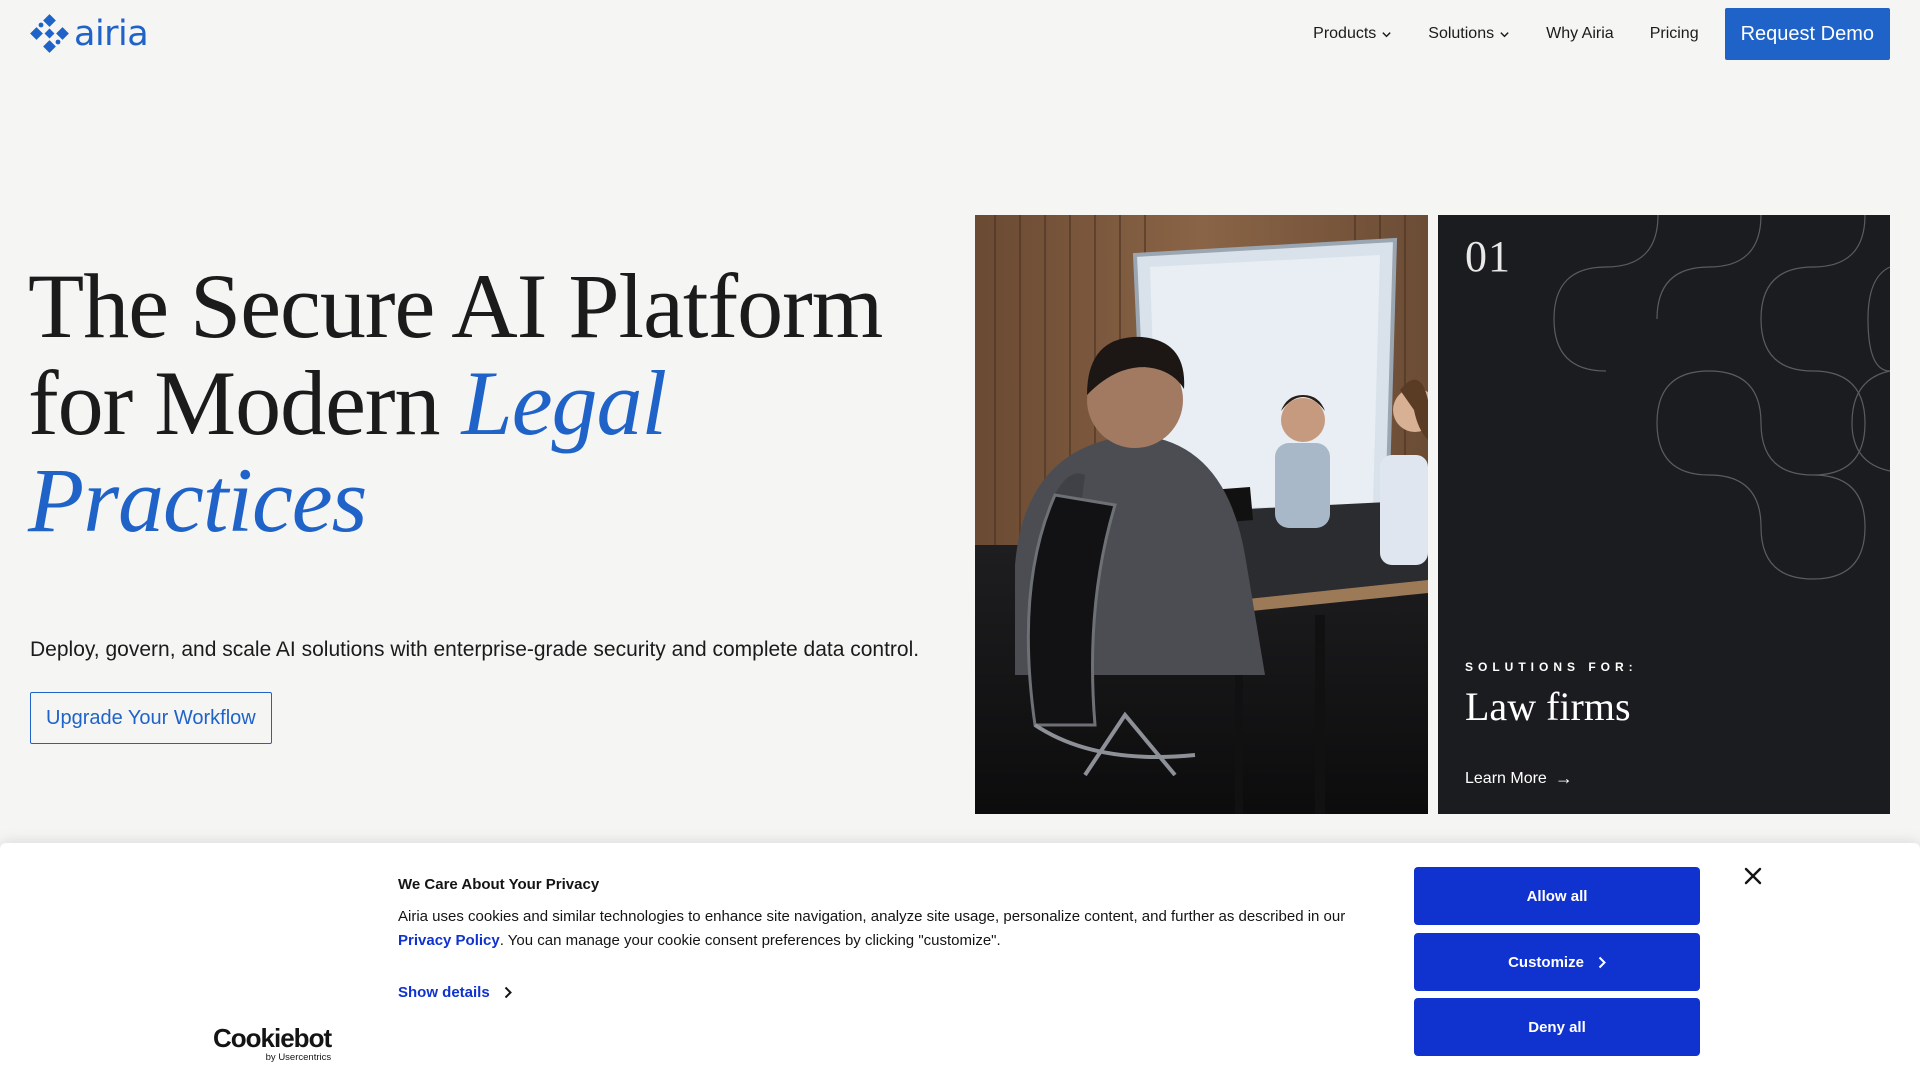 The height and width of the screenshot is (1080, 1920). I want to click on show-details-label: Show details, so click(444, 992).